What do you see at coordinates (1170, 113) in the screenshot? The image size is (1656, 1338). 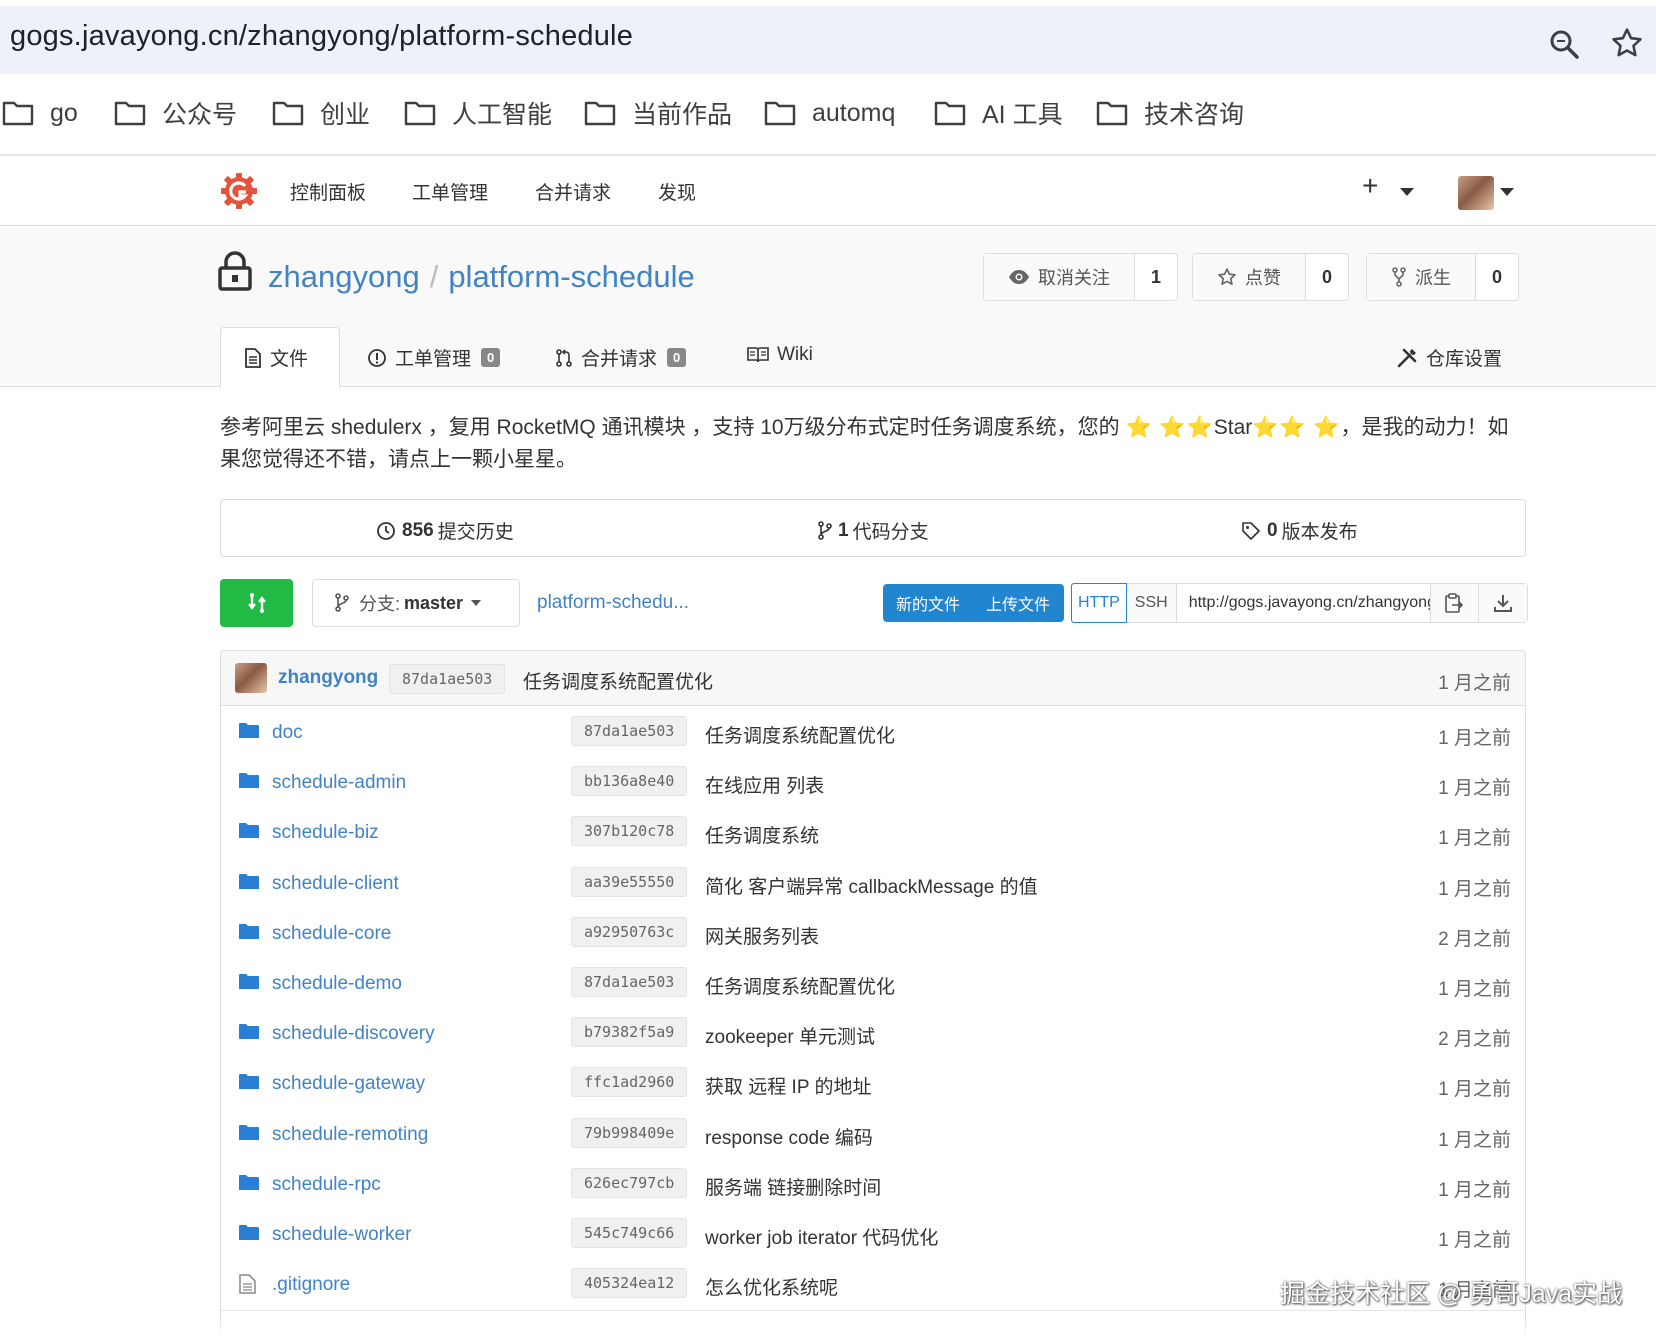 I see `bookmark-consulting: 技术咨询` at bounding box center [1170, 113].